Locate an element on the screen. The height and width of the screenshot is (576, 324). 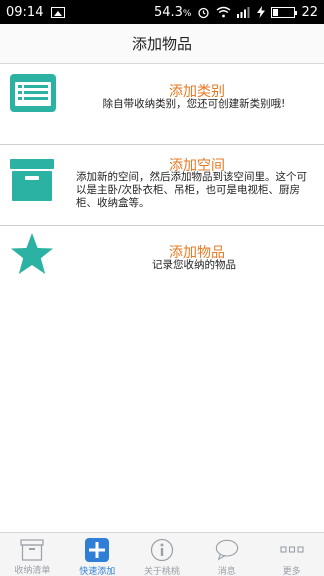
battery-percentage: 54.3% is located at coordinates (173, 12).